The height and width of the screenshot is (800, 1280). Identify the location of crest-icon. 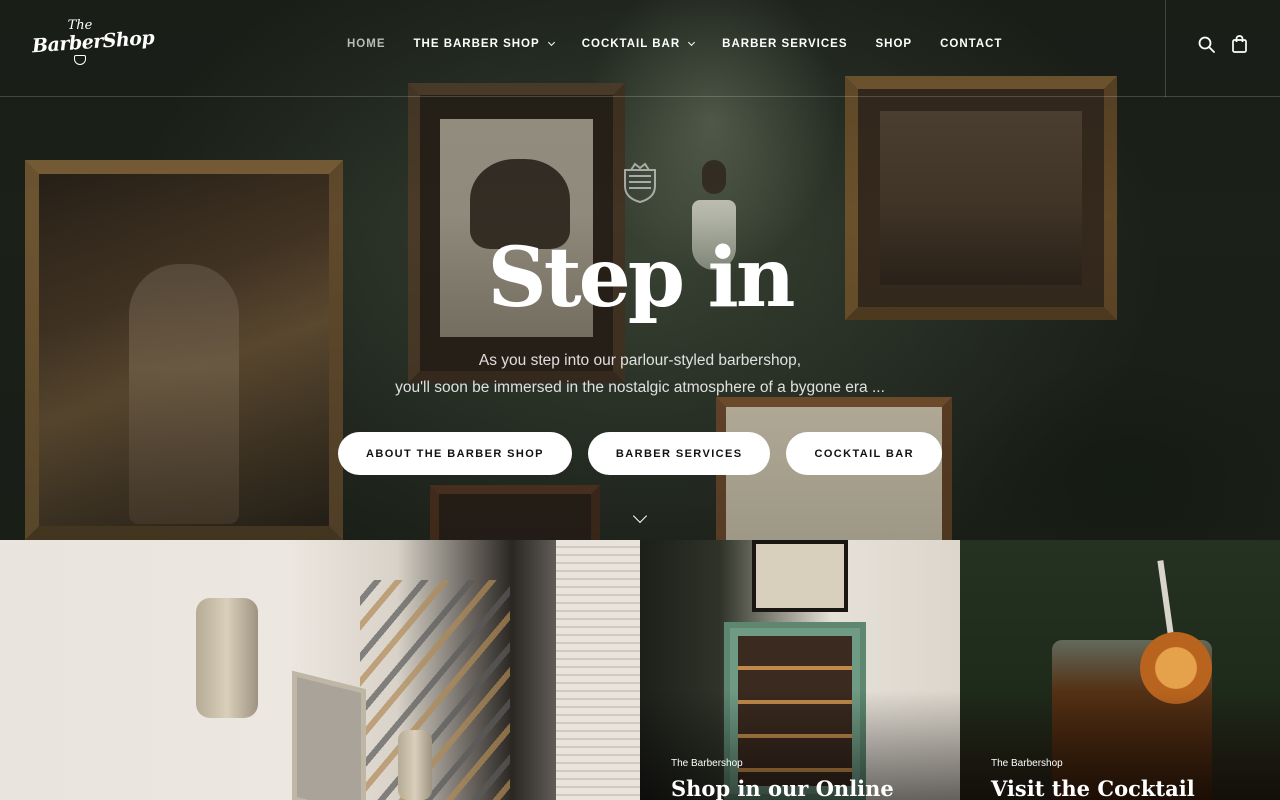
(640, 183).